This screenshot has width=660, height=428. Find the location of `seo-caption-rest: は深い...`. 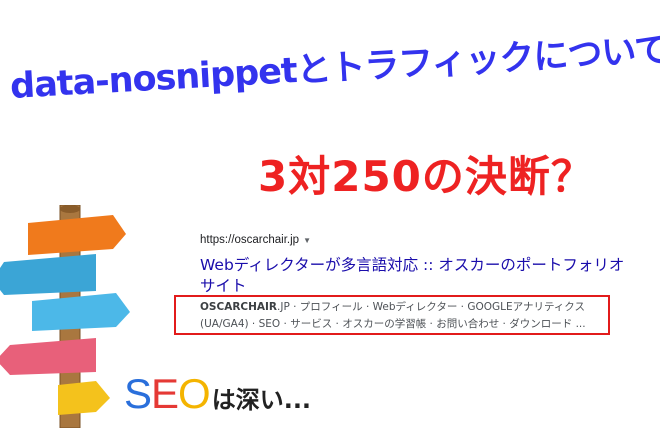

seo-caption-rest: は深い... is located at coordinates (261, 400).